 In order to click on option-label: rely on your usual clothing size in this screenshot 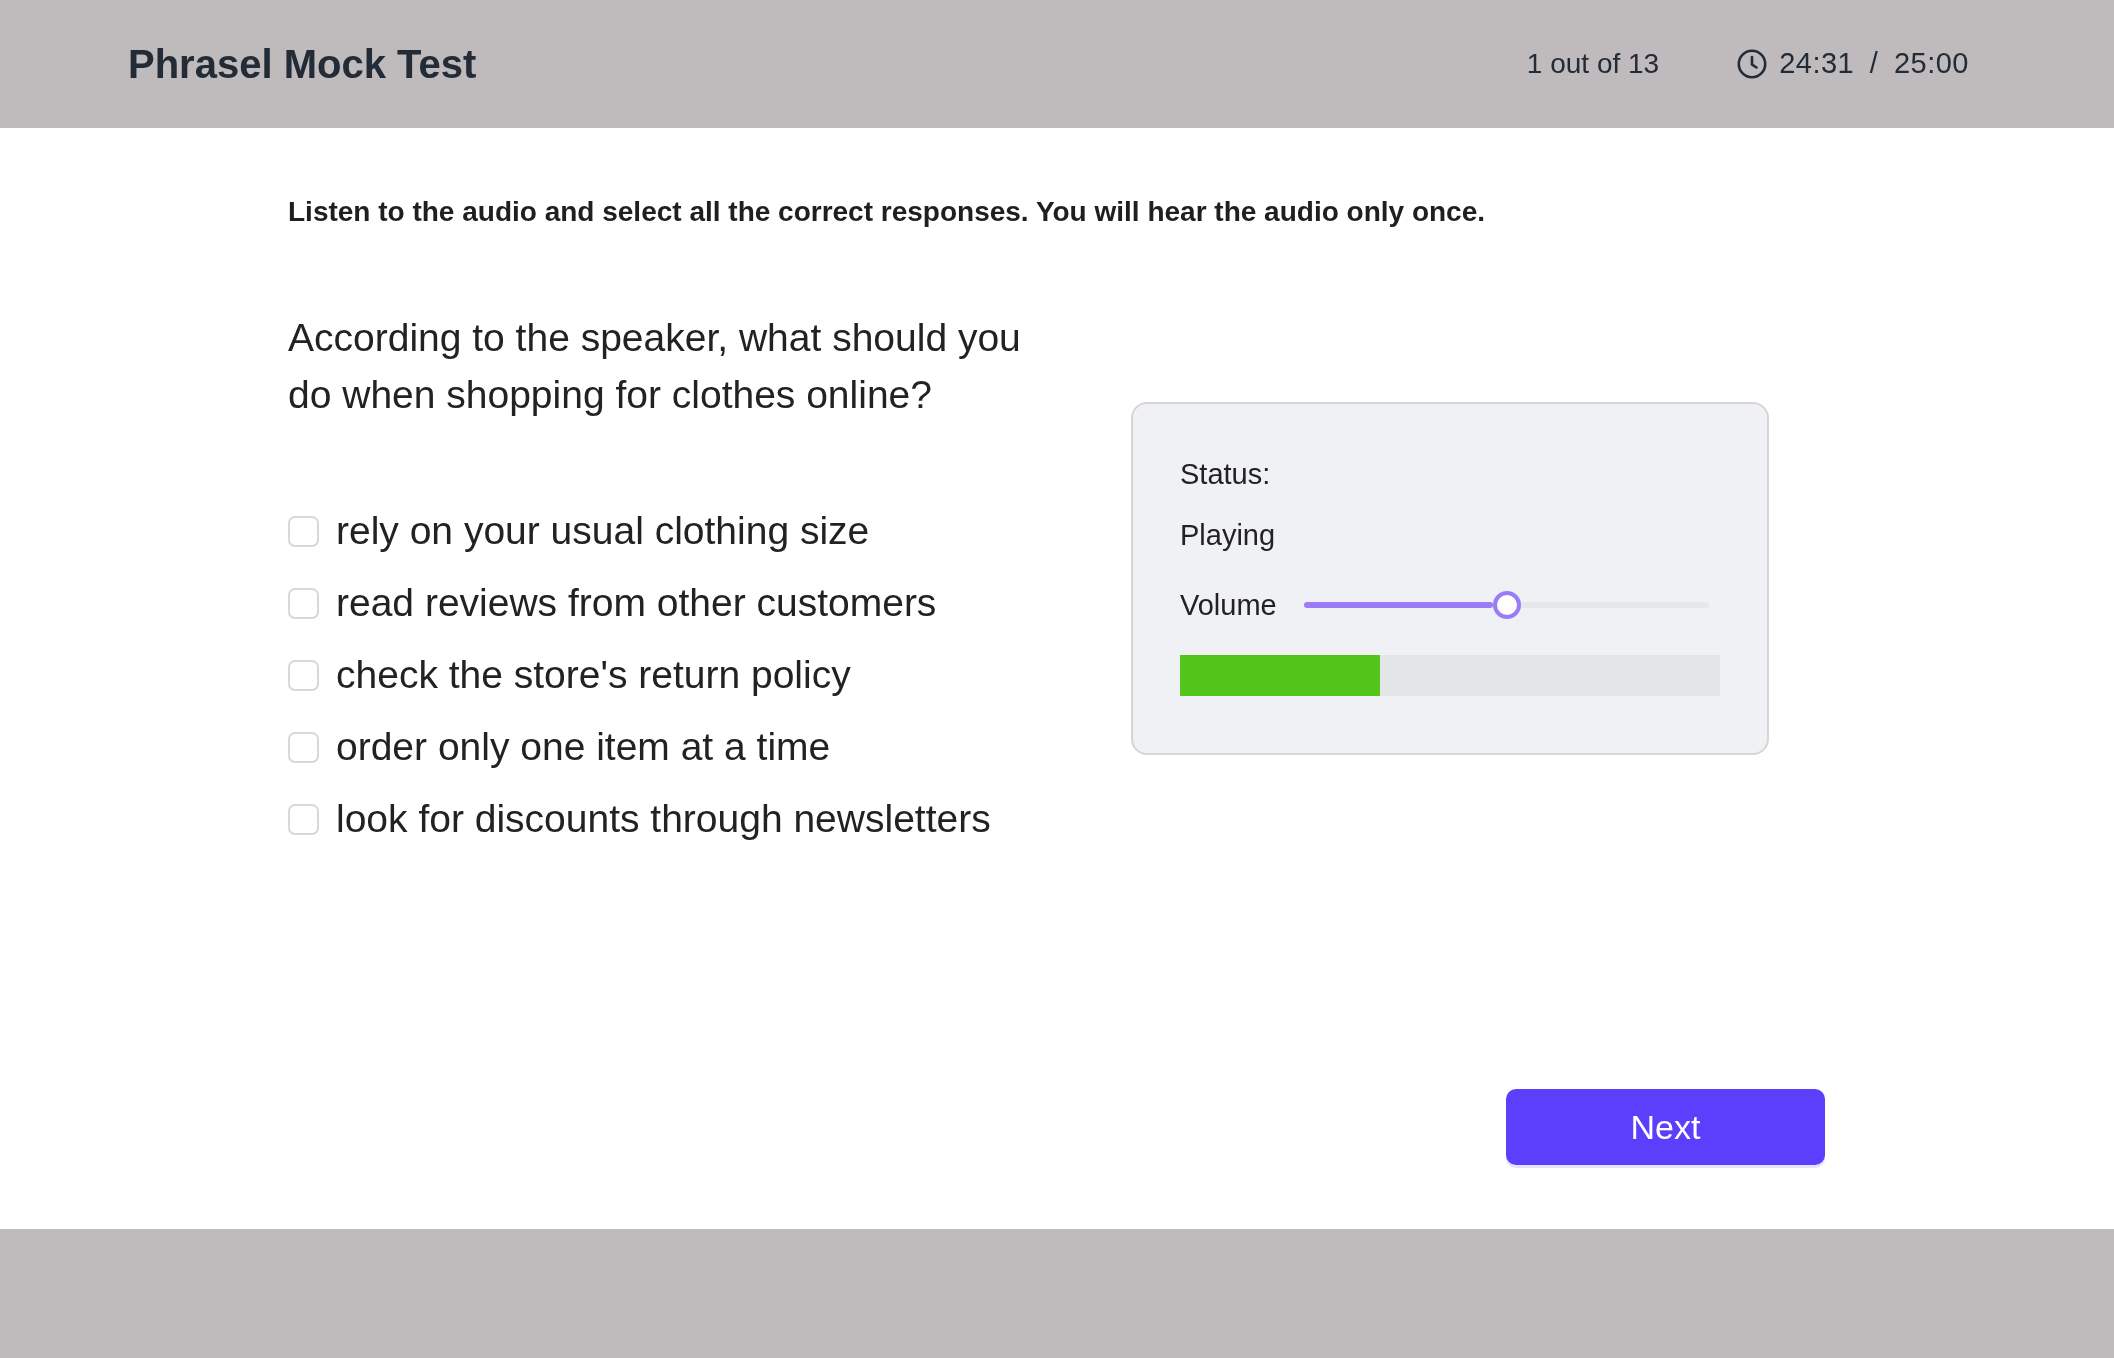, I will do `click(603, 530)`.